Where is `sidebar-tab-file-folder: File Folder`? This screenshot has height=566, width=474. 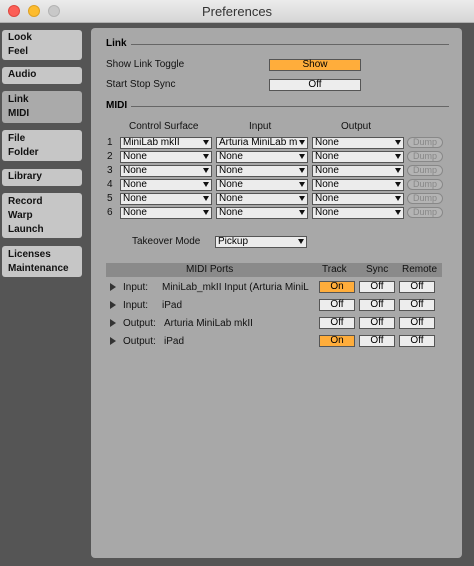 sidebar-tab-file-folder: File Folder is located at coordinates (42, 145).